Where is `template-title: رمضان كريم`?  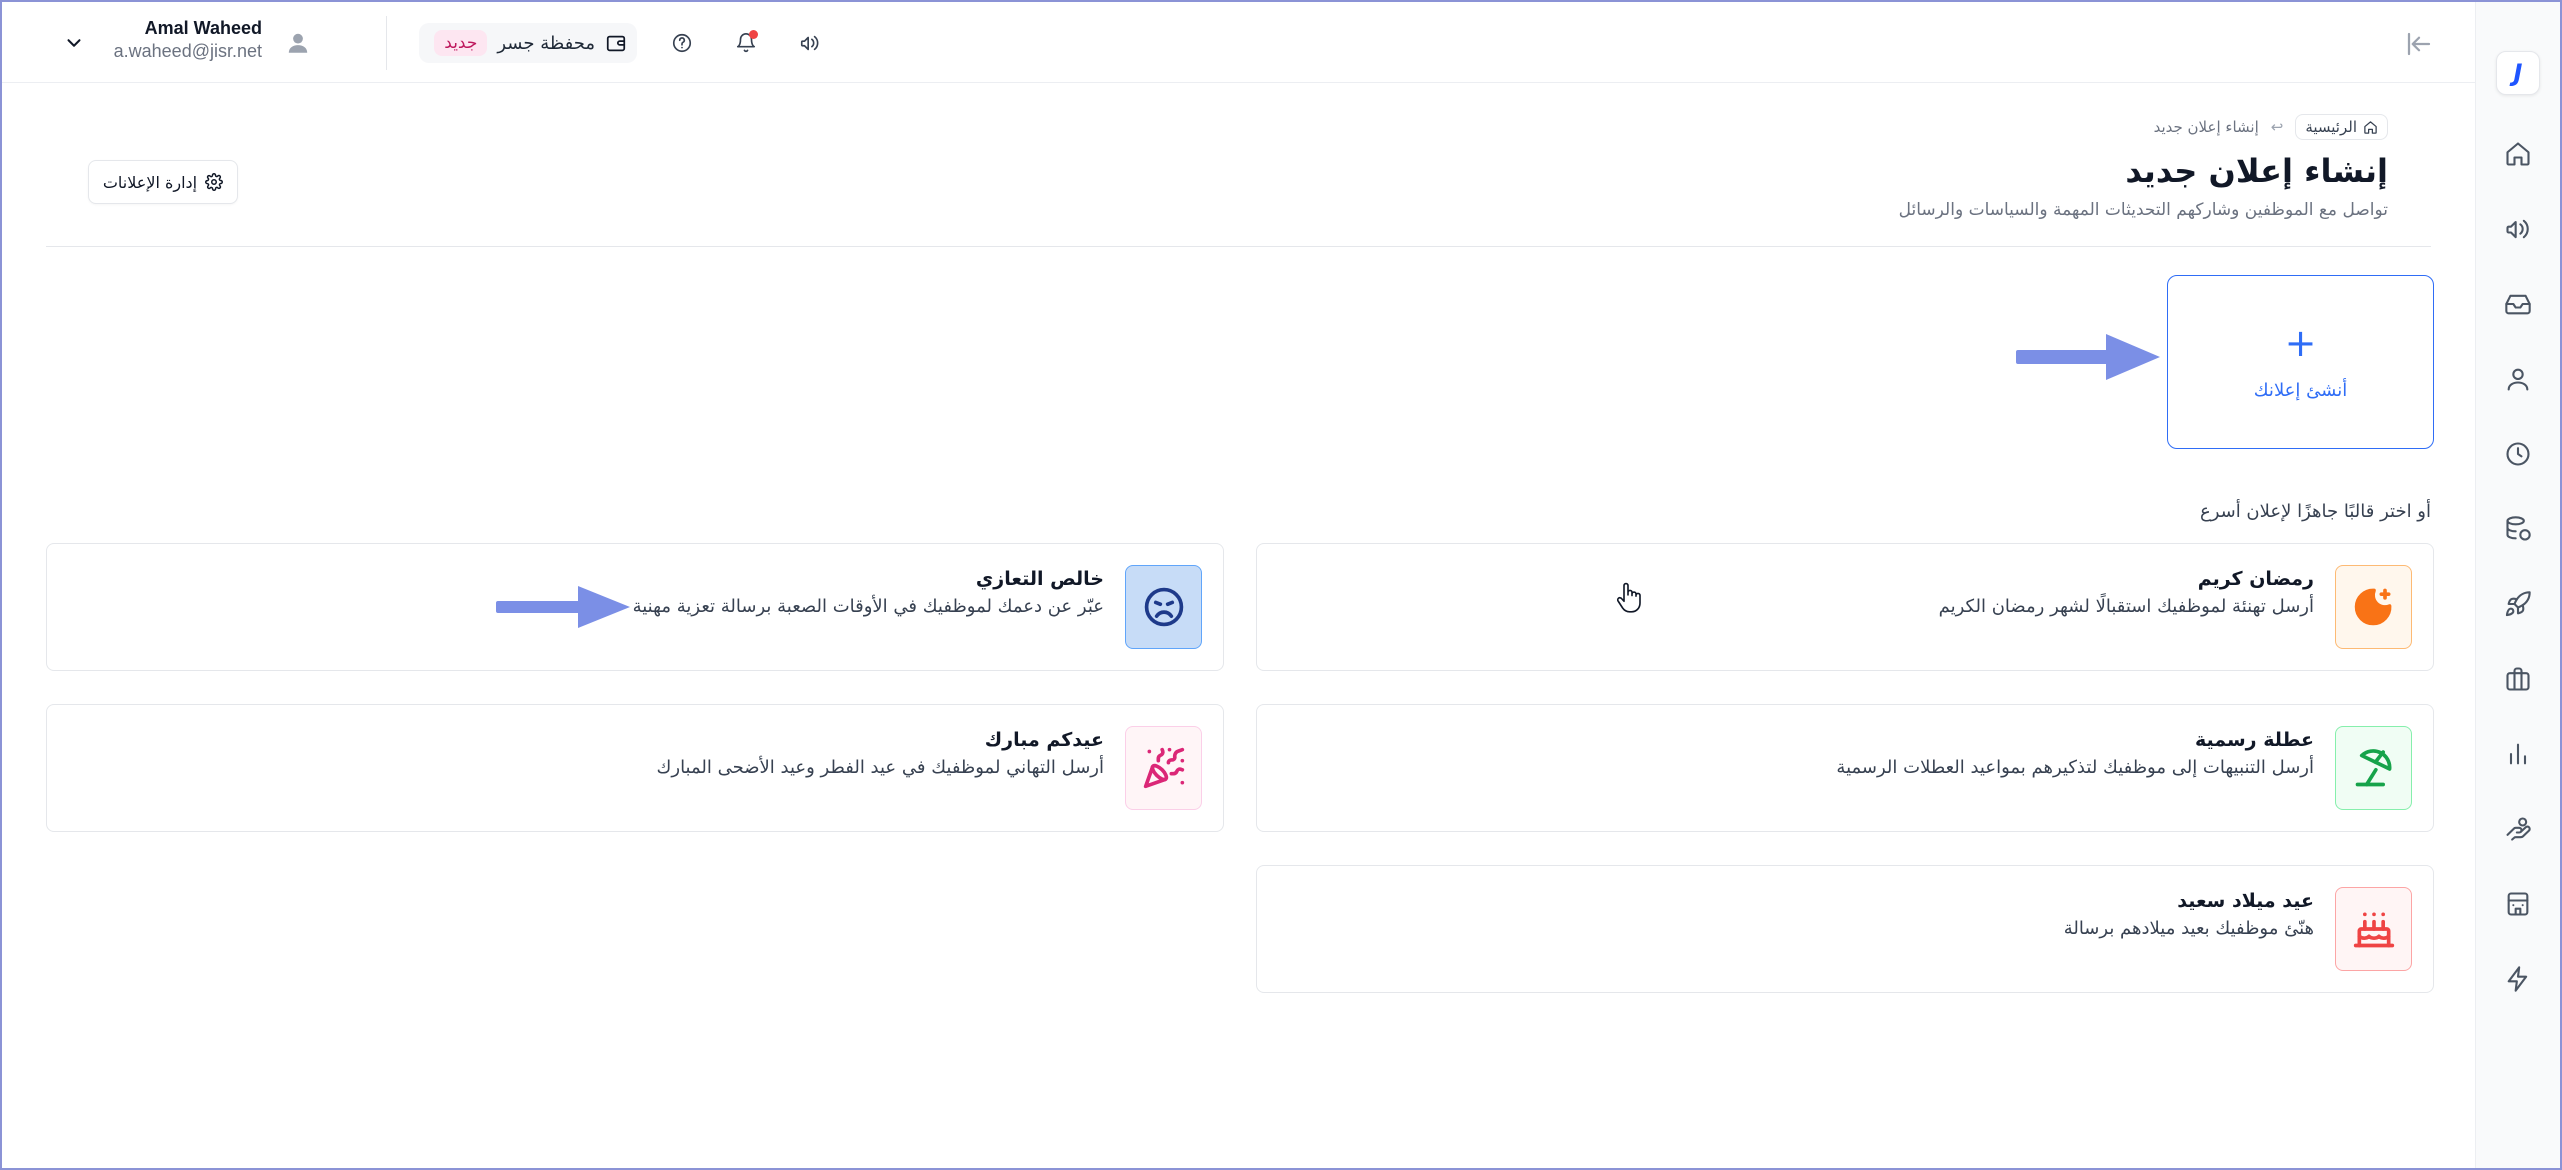 template-title: رمضان كريم is located at coordinates (2255, 579).